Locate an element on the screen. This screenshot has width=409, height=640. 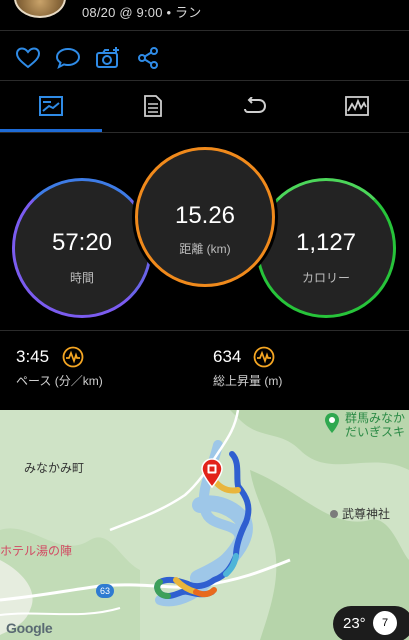
weather-badge: 7 is located at coordinates (385, 623).